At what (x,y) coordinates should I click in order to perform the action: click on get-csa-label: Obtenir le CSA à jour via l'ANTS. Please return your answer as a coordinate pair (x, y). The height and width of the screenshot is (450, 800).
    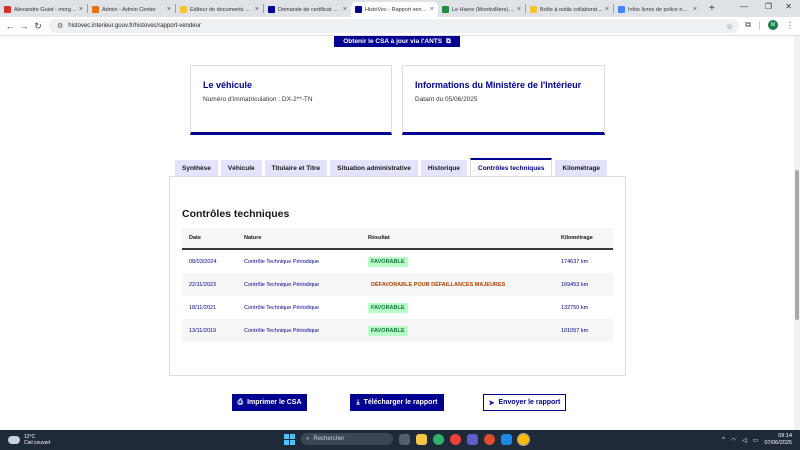
    Looking at the image, I should click on (393, 41).